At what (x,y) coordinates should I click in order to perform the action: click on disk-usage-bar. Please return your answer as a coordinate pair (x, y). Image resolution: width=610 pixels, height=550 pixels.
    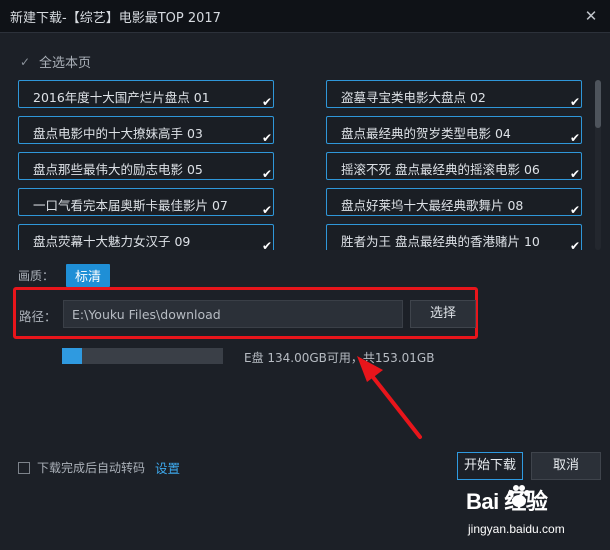
    Looking at the image, I should click on (142, 356).